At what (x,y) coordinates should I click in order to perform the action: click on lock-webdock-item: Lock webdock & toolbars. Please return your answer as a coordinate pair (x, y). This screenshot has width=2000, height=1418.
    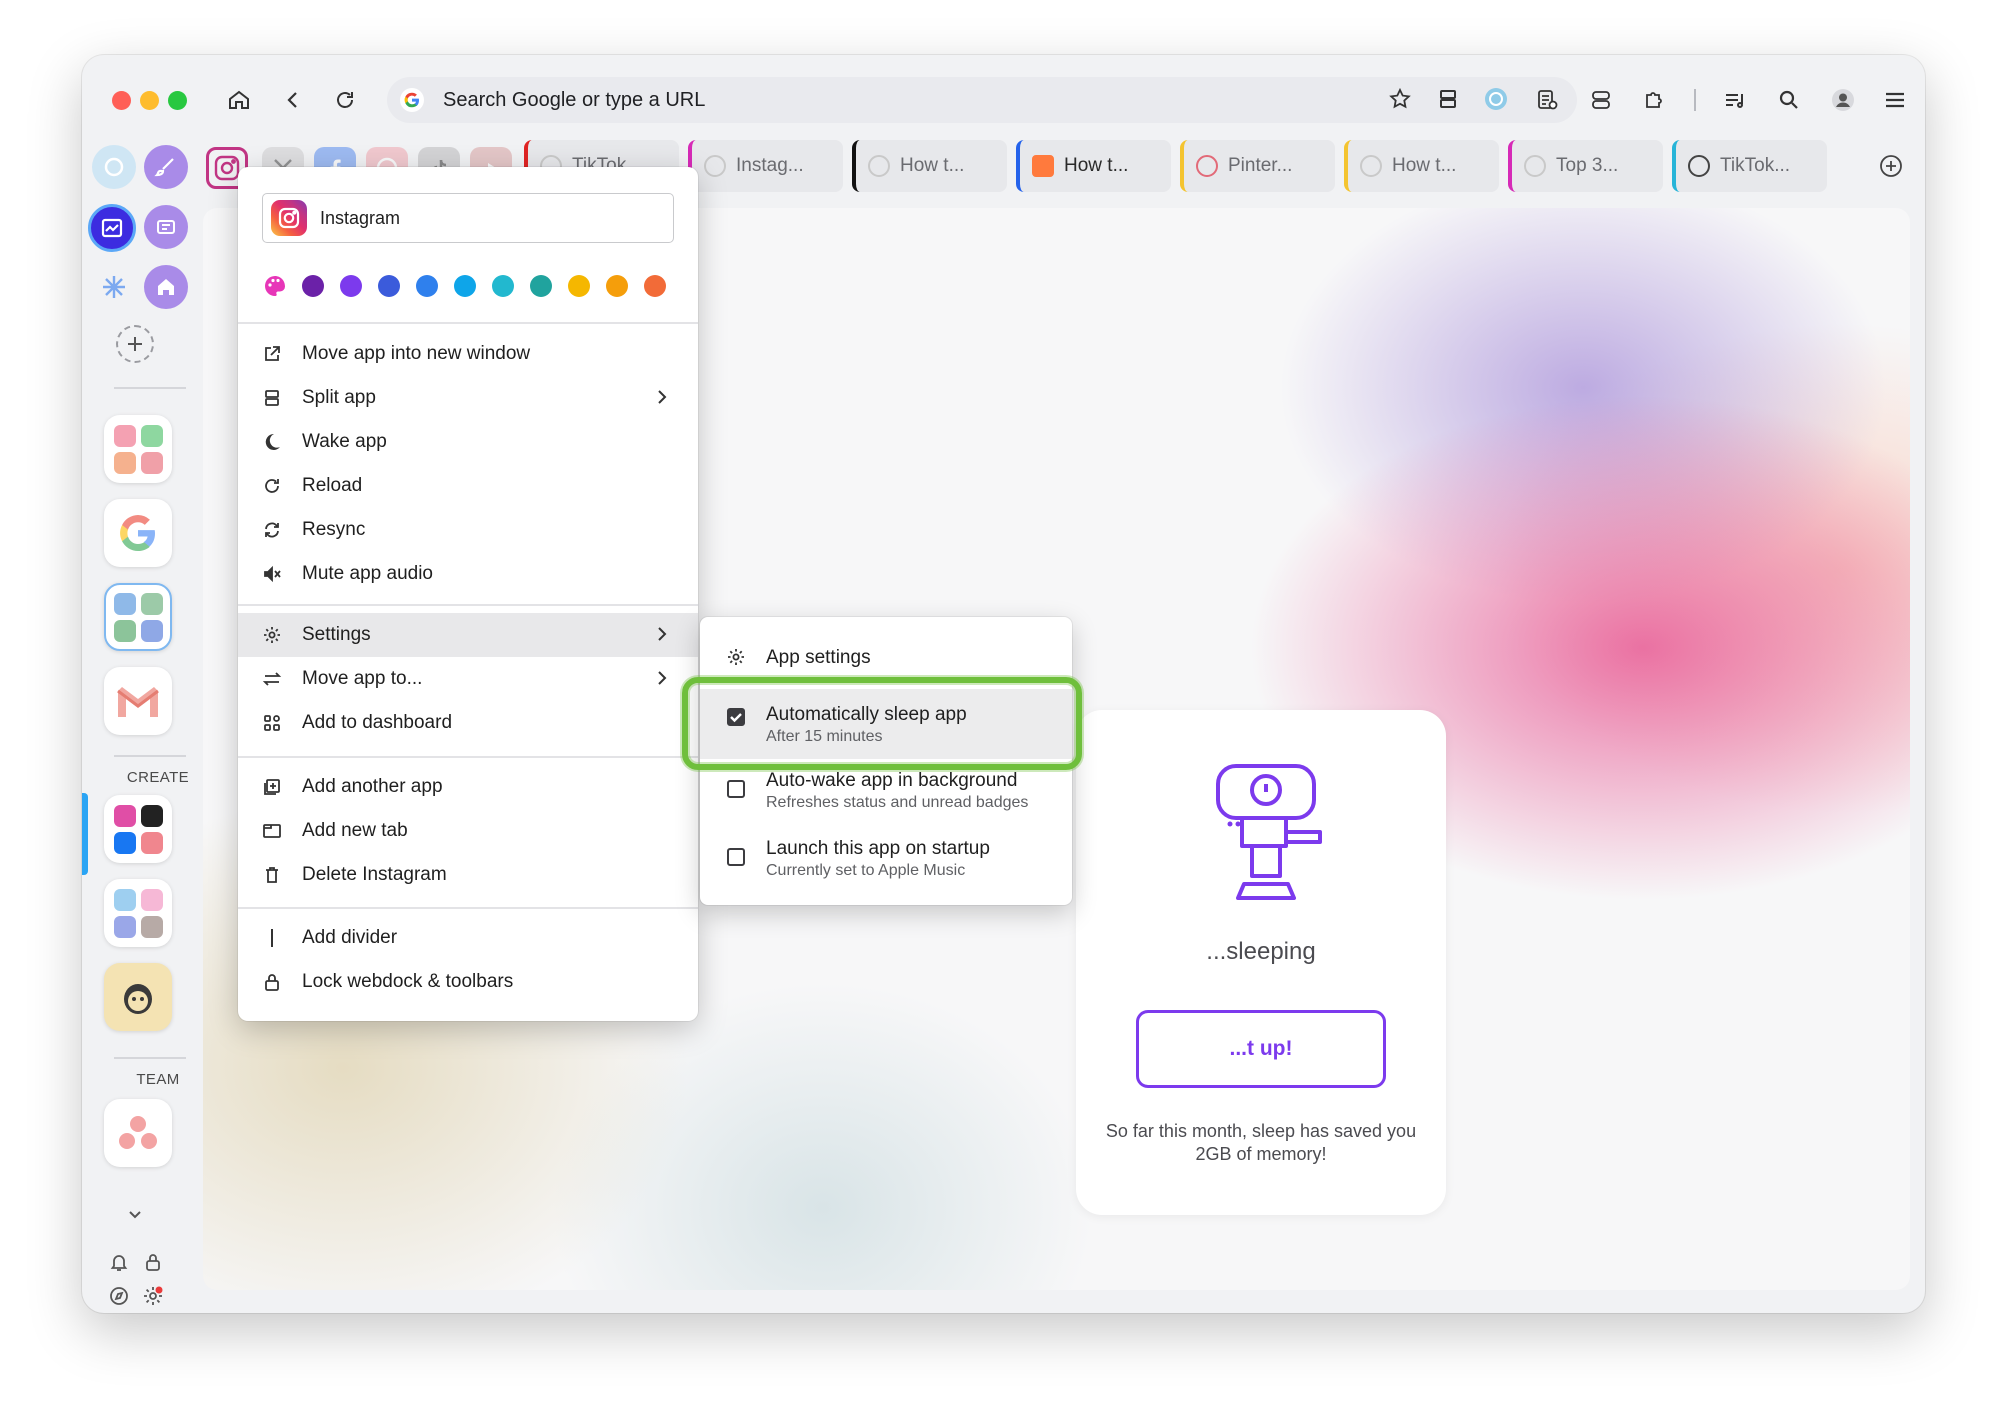
    Looking at the image, I should click on (468, 982).